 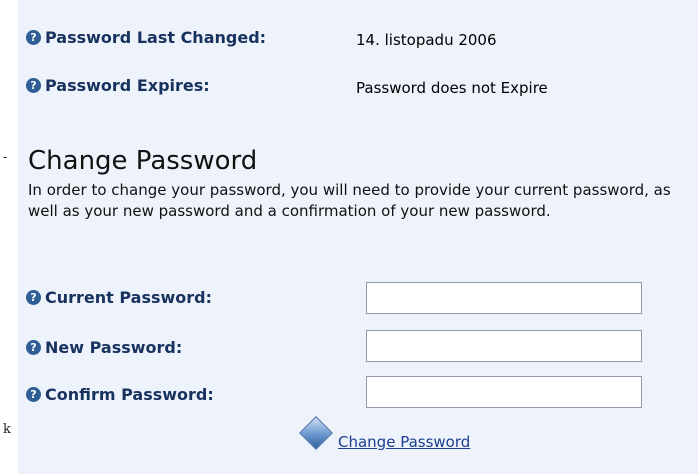 I want to click on blue-diamond-icon, so click(x=316, y=433).